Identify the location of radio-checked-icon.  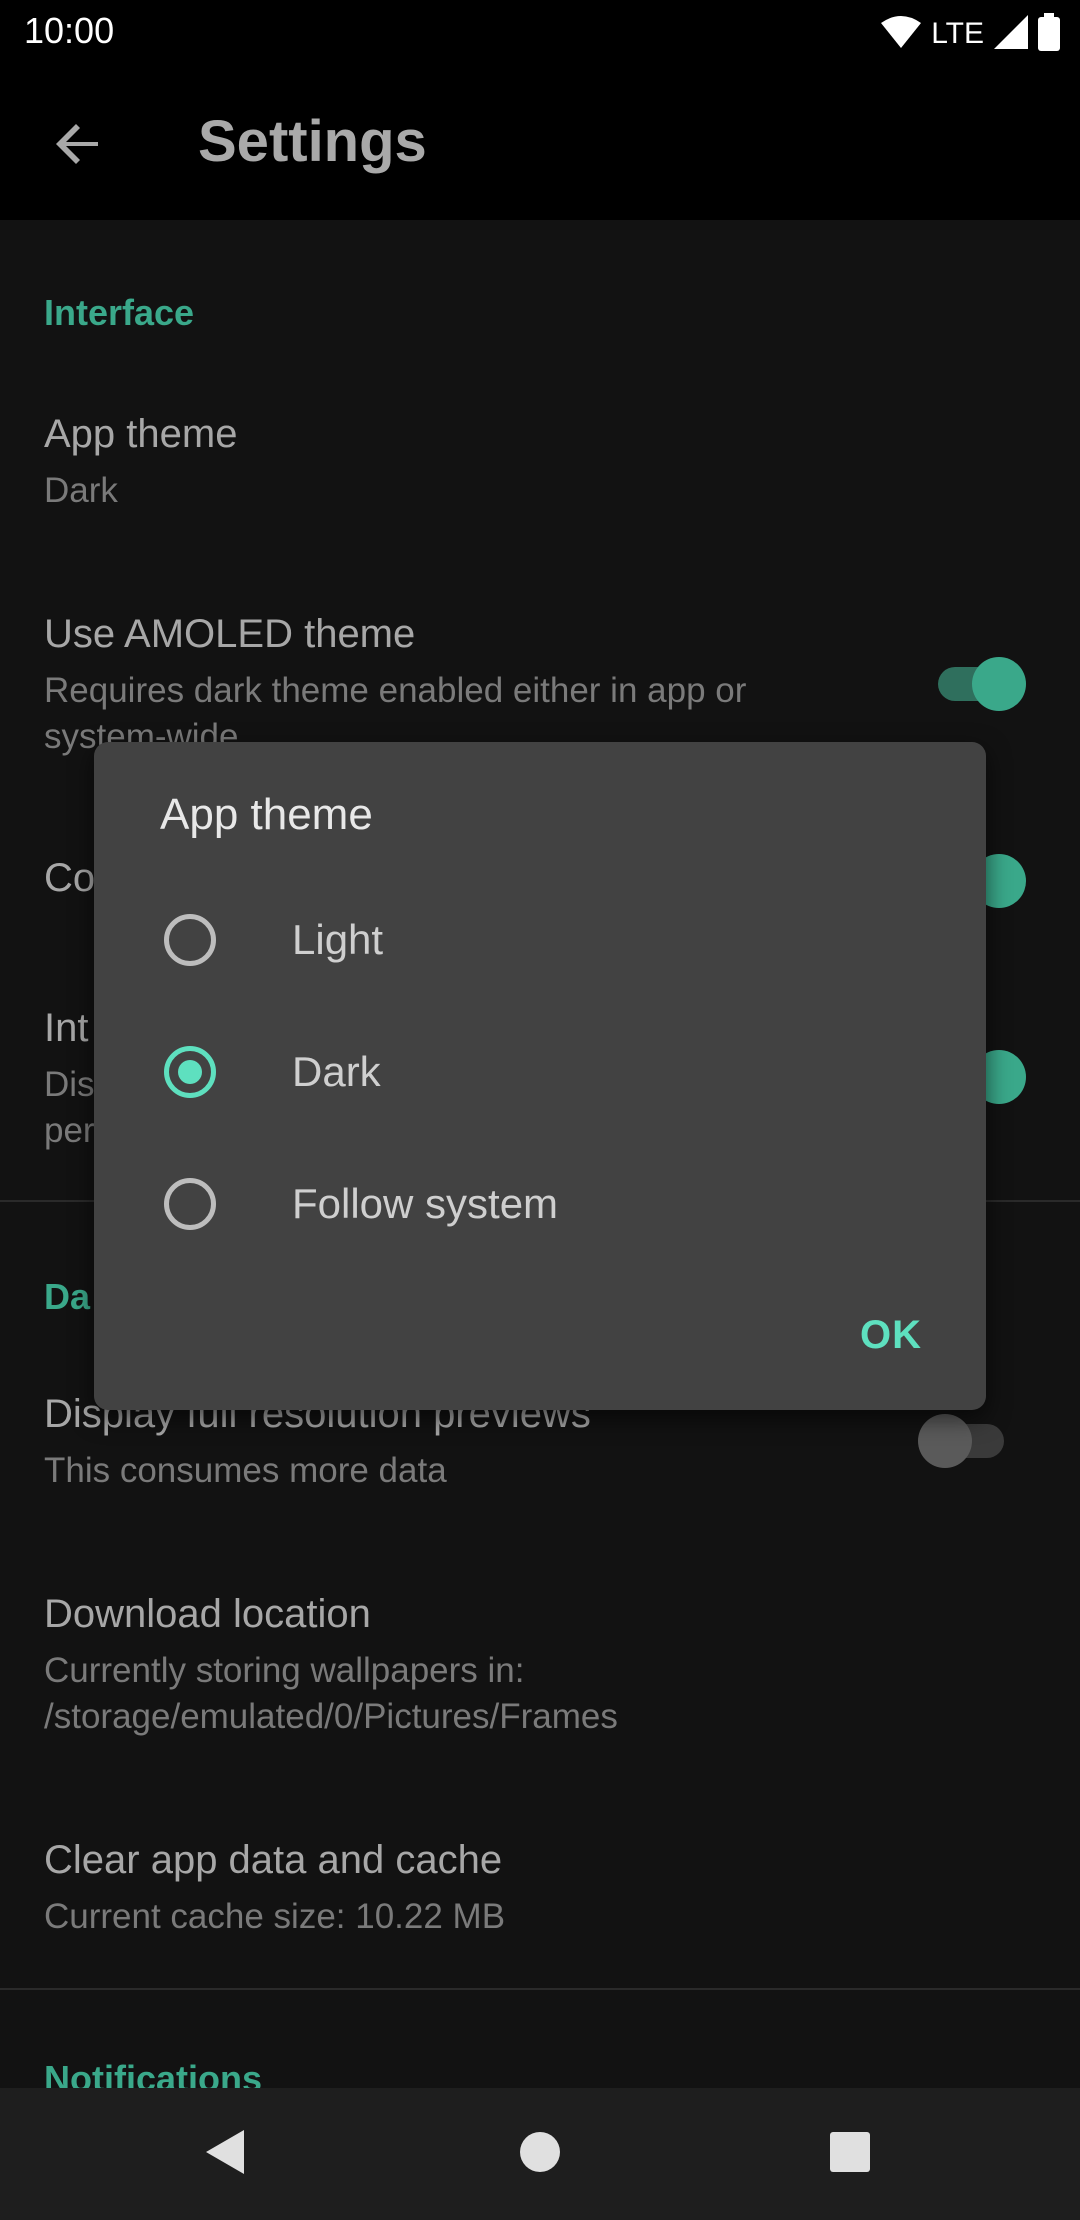
(190, 1072).